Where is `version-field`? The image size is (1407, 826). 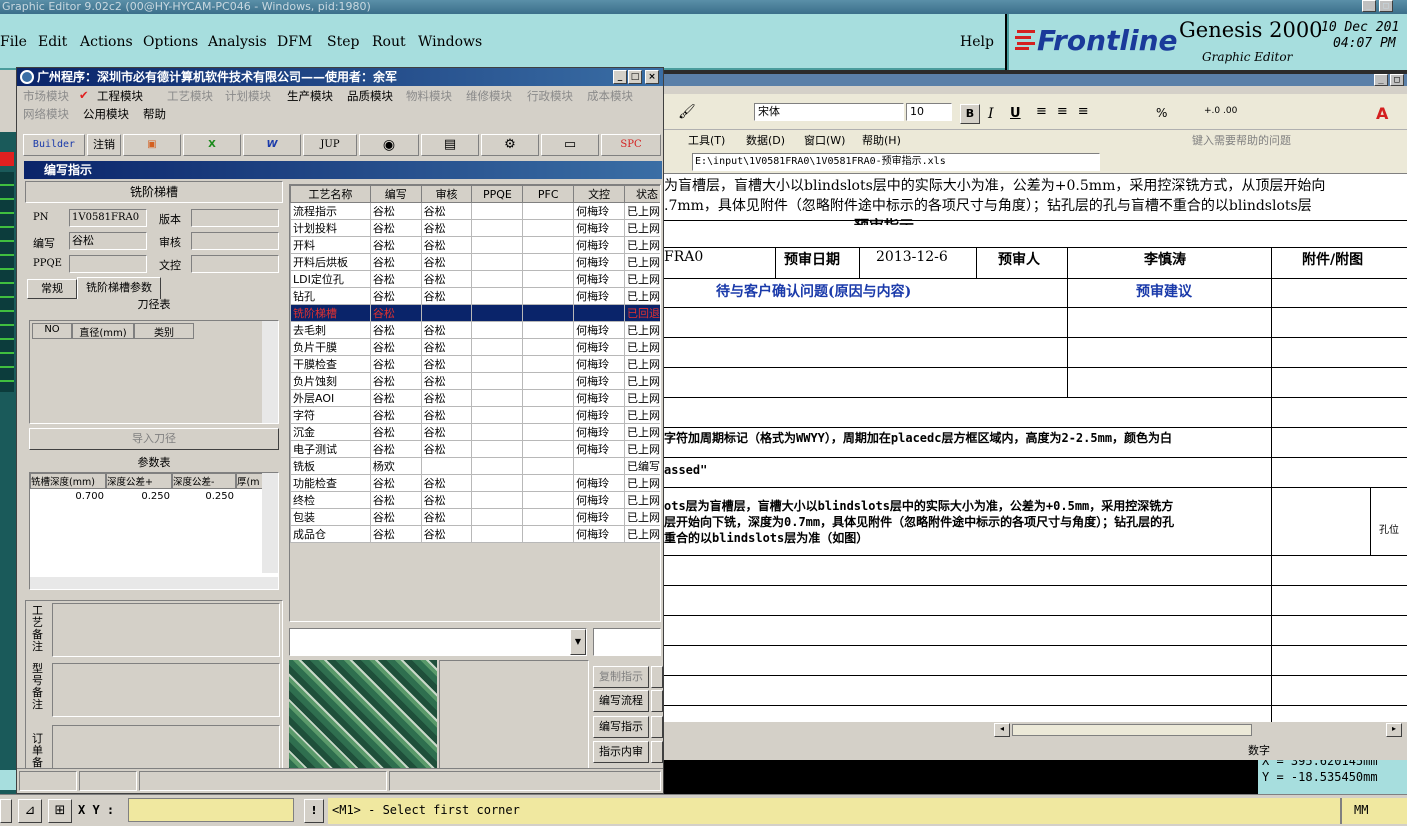 version-field is located at coordinates (235, 218).